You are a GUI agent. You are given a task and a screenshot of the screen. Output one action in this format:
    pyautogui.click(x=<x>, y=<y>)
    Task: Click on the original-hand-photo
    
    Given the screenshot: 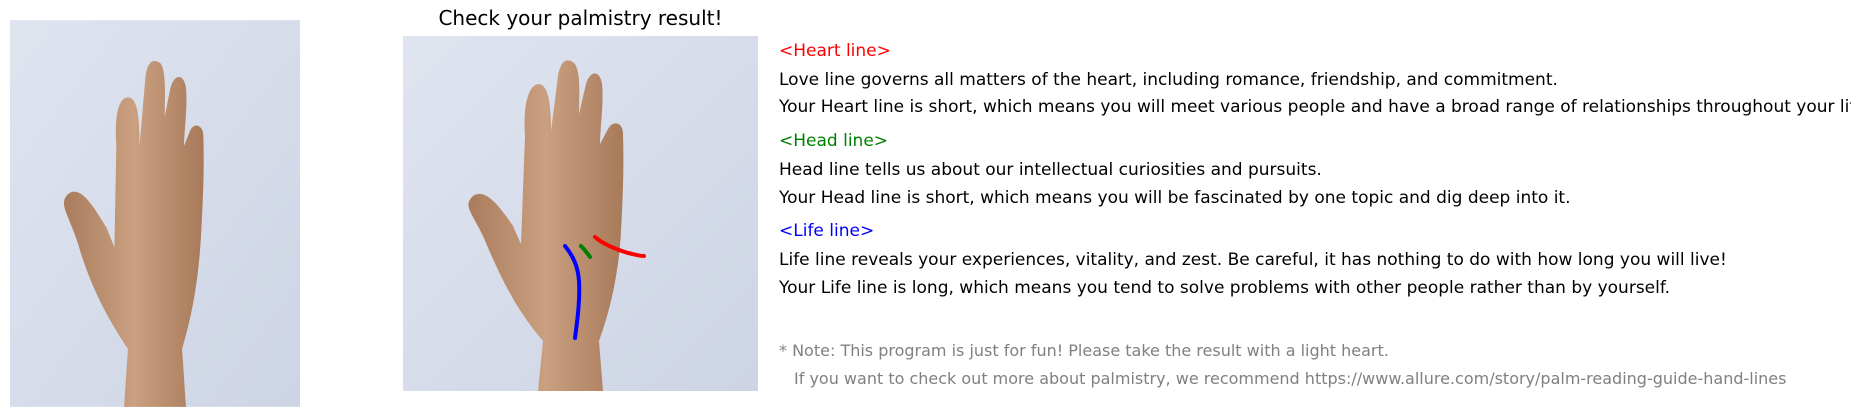 What is the action you would take?
    pyautogui.click(x=155, y=213)
    